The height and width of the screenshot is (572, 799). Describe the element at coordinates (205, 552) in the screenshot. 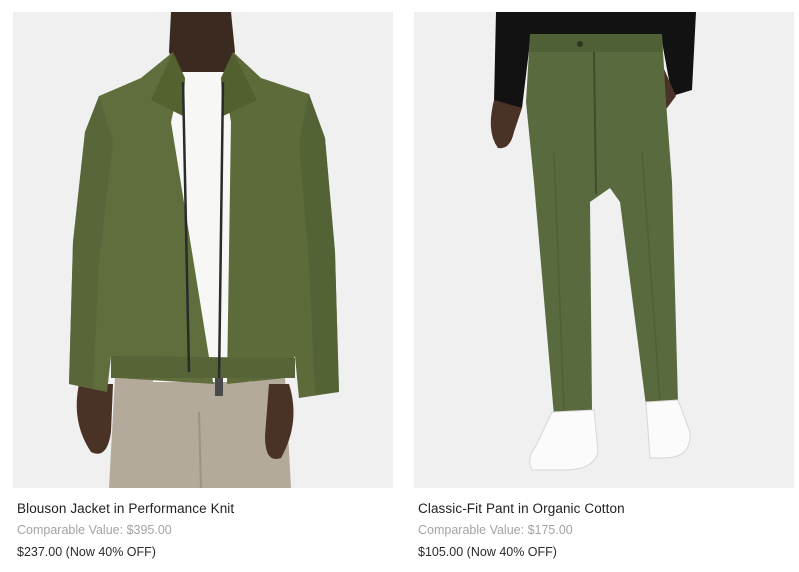

I see `sale-price: $237.00 (Now 40% OFF)` at that location.